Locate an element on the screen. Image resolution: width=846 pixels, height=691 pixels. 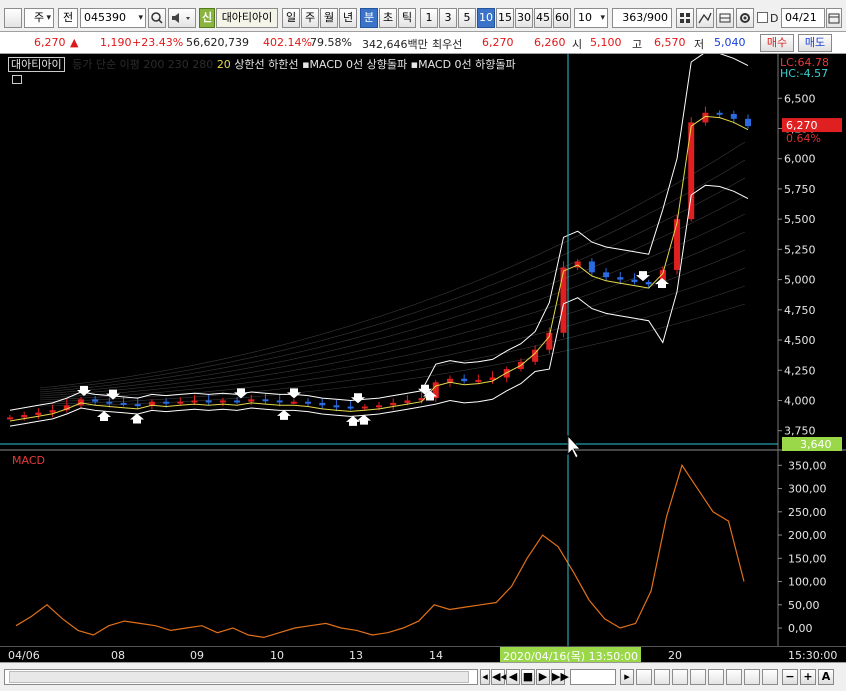
draw-line-icon is located at coordinates (705, 18).